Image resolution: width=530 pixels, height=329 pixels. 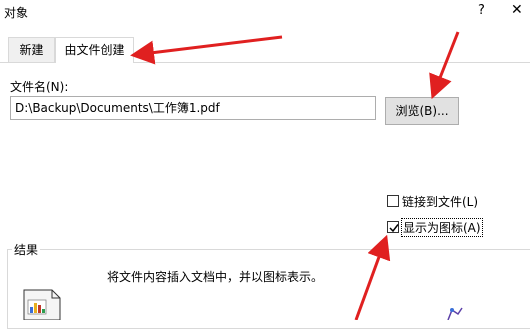 What do you see at coordinates (517, 10) in the screenshot?
I see `close-button: ✕` at bounding box center [517, 10].